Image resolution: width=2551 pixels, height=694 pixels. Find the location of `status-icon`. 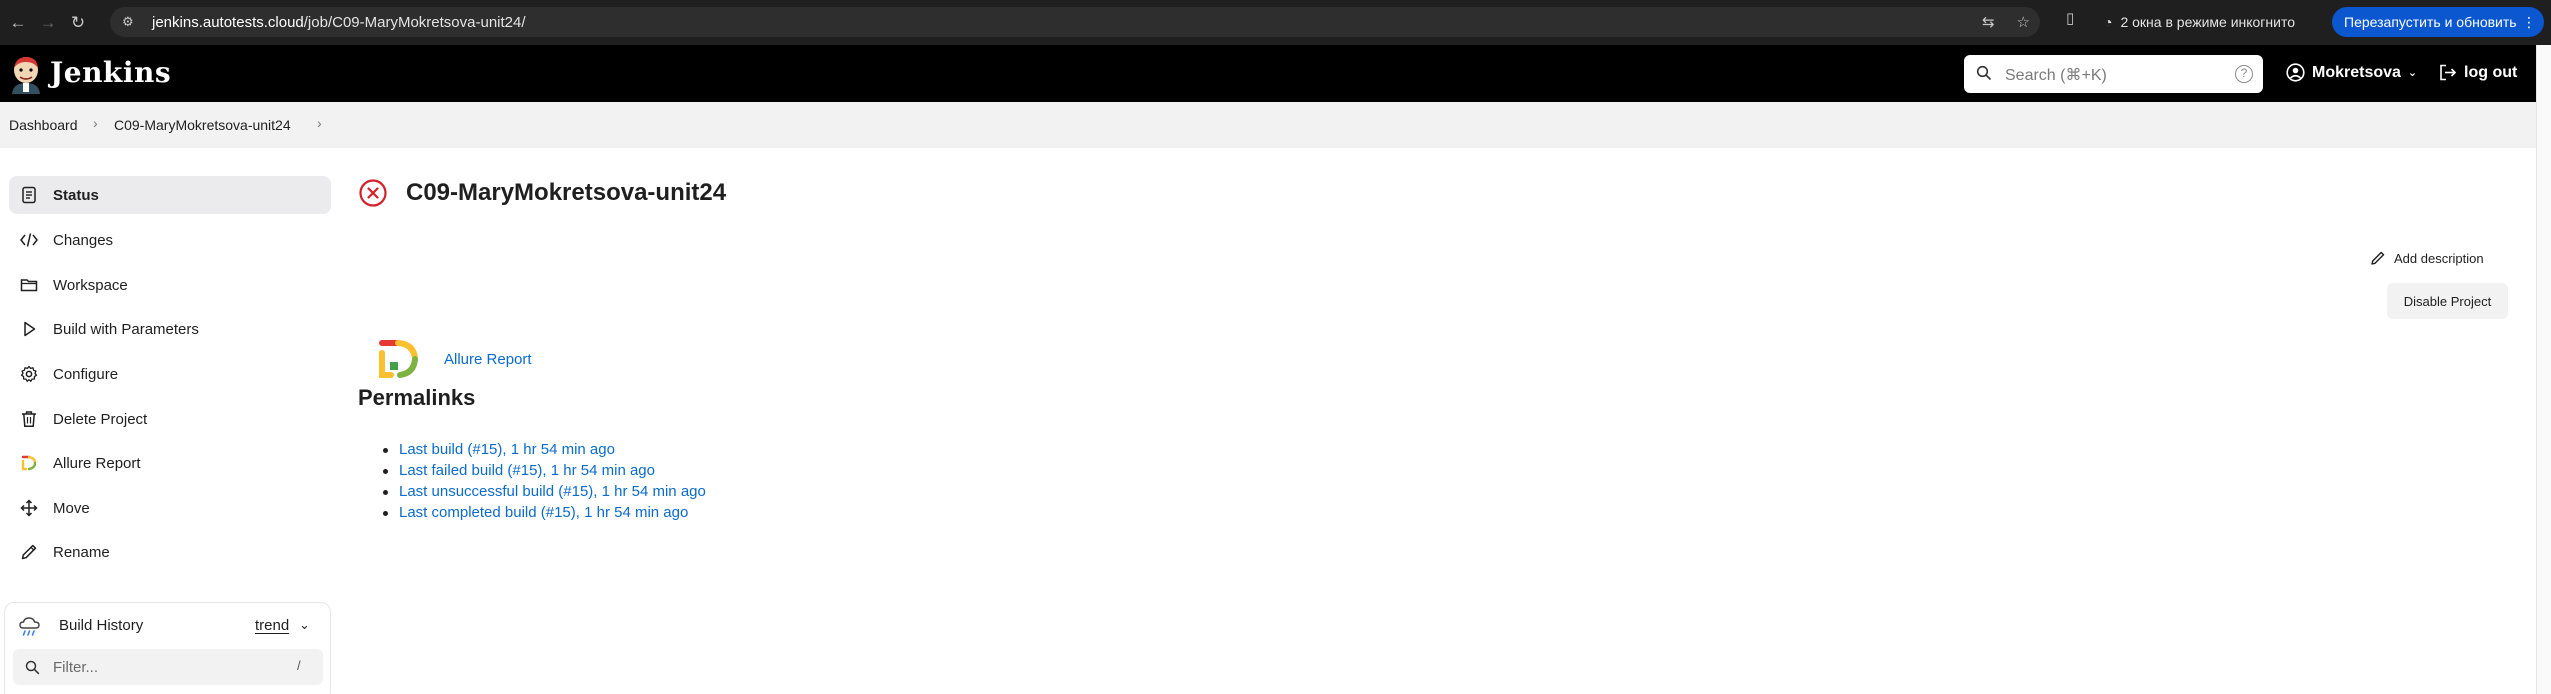

status-icon is located at coordinates (29, 195).